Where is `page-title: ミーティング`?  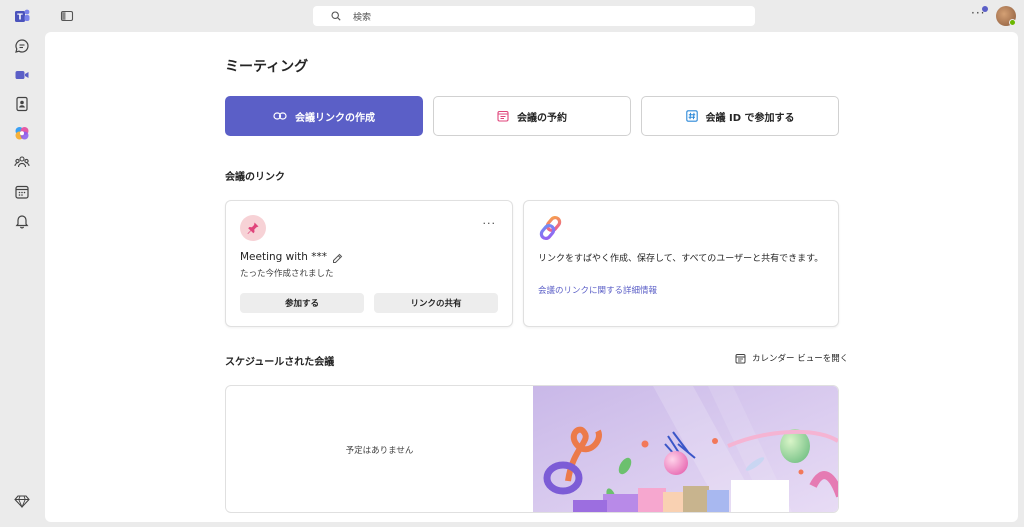 page-title: ミーティング is located at coordinates (267, 67).